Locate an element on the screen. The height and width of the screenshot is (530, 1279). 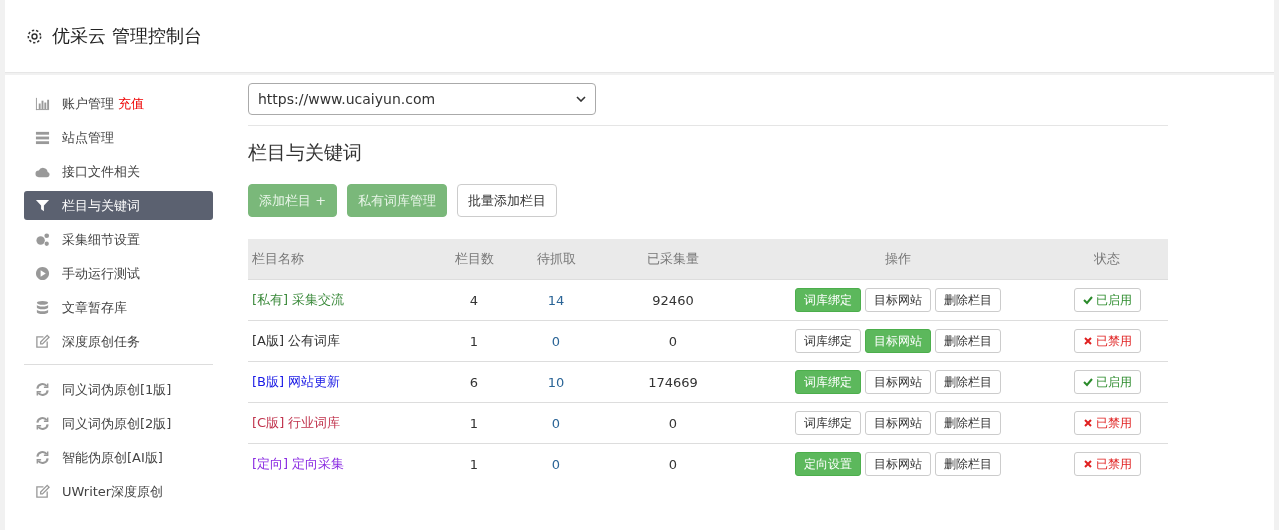
sidebar-item: 文章暂存库 is located at coordinates (118, 307).